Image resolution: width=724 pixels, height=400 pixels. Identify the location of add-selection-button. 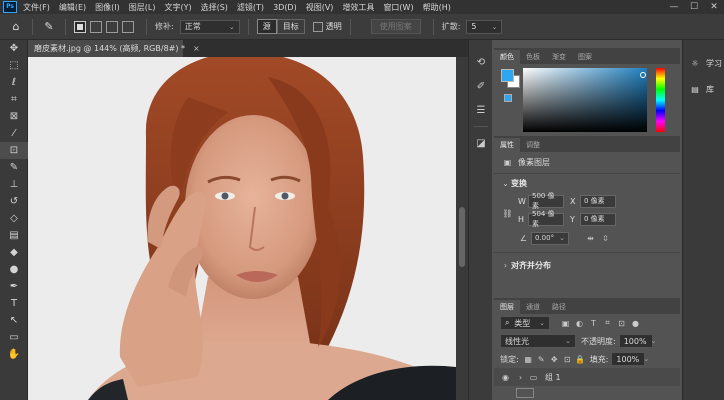
(96, 26).